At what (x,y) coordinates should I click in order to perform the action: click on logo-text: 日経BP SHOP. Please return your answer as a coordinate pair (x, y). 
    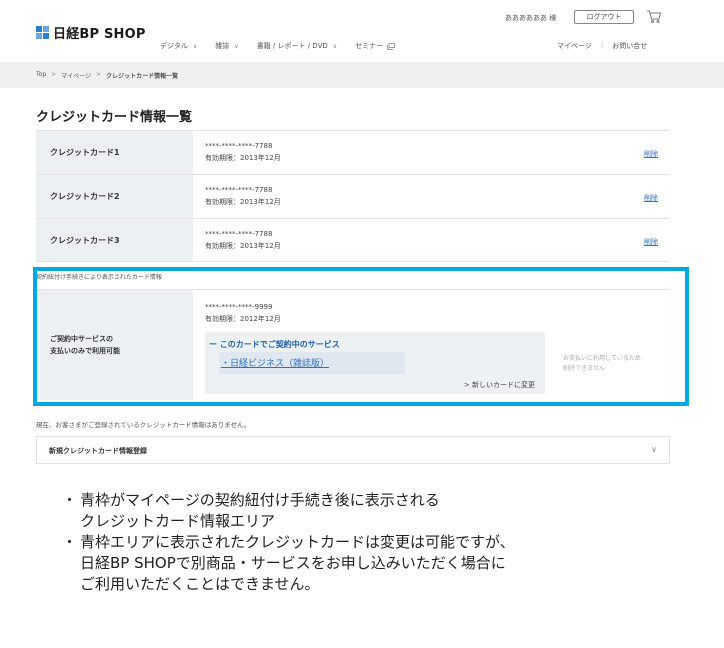
    Looking at the image, I should click on (99, 34).